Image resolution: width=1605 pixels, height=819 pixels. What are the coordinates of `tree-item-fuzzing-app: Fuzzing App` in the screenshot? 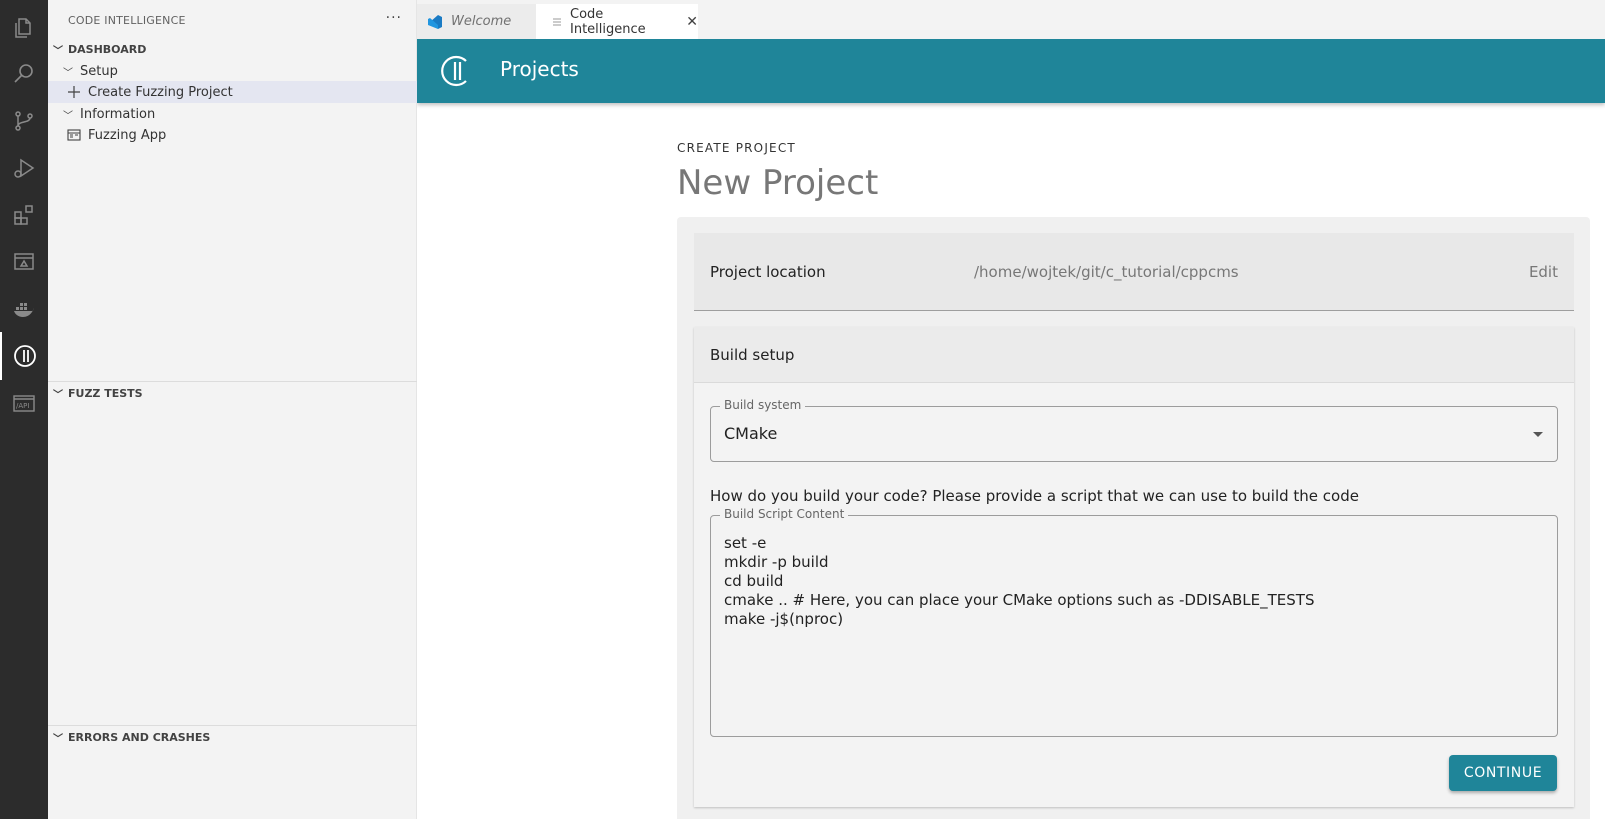 It's located at (232, 135).